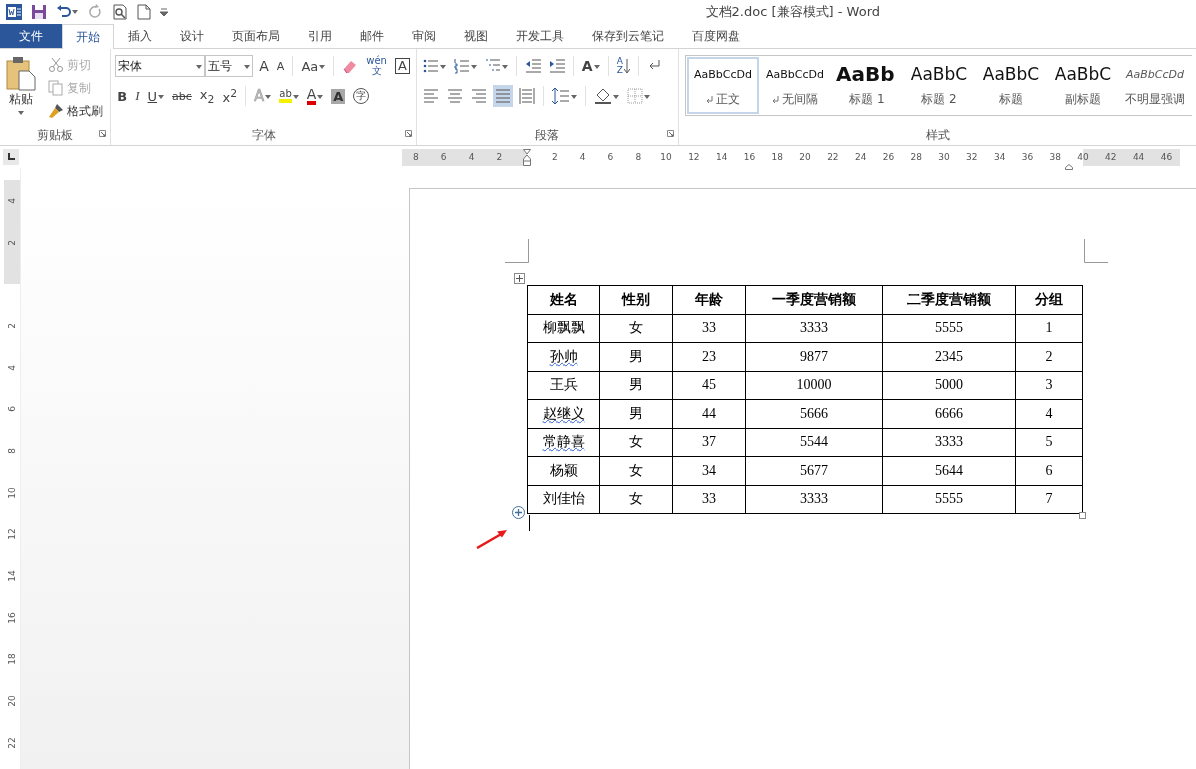 The image size is (1196, 769). Describe the element at coordinates (949, 385) in the screenshot. I see `table-cell: 5000` at that location.